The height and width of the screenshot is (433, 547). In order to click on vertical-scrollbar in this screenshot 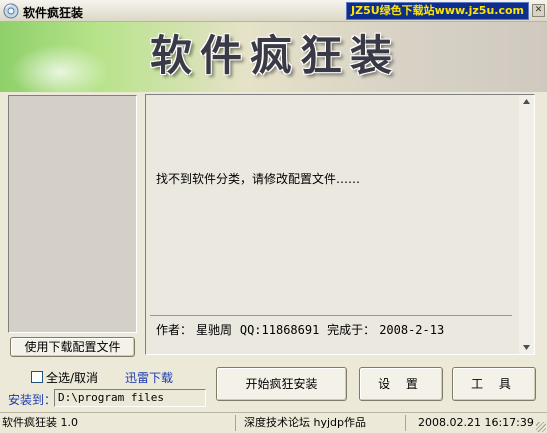, I will do `click(526, 224)`.